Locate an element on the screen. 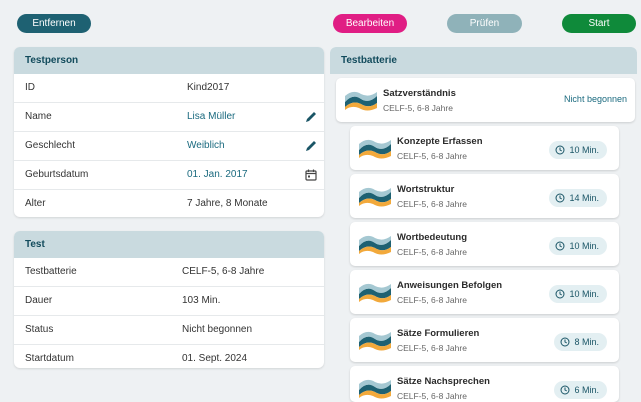 This screenshot has width=641, height=402. duration-badge: 8 Min. is located at coordinates (580, 342).